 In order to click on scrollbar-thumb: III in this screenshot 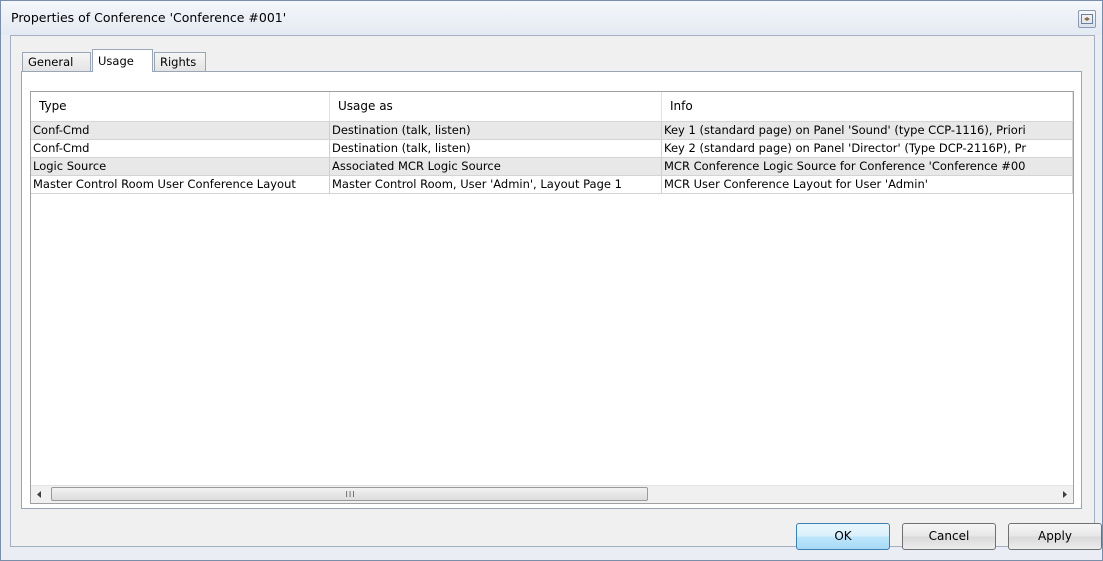, I will do `click(349, 494)`.